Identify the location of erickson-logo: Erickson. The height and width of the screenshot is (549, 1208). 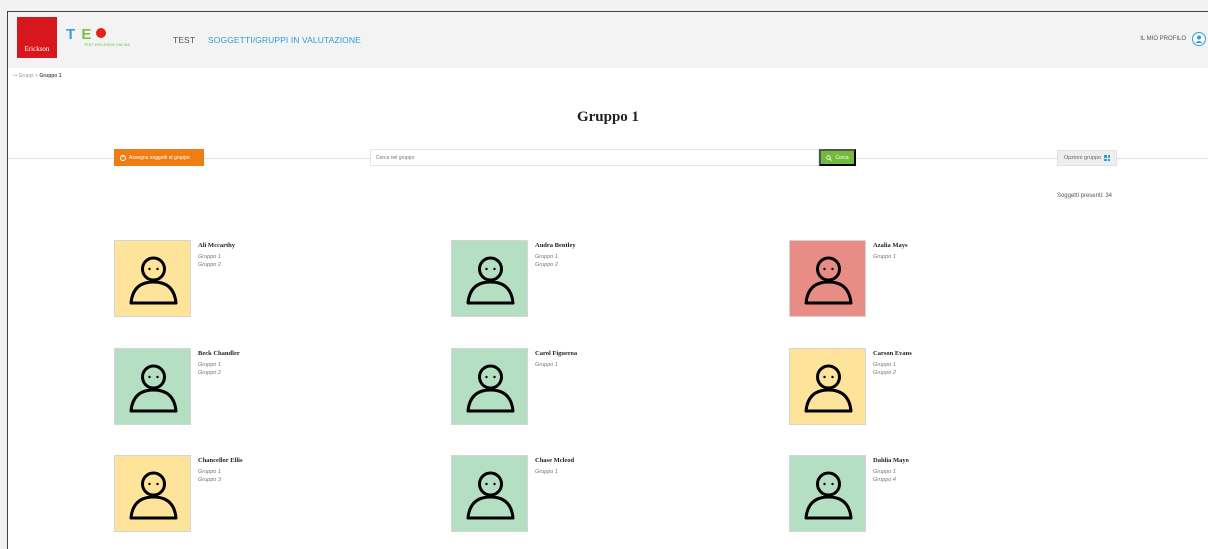
(37, 37).